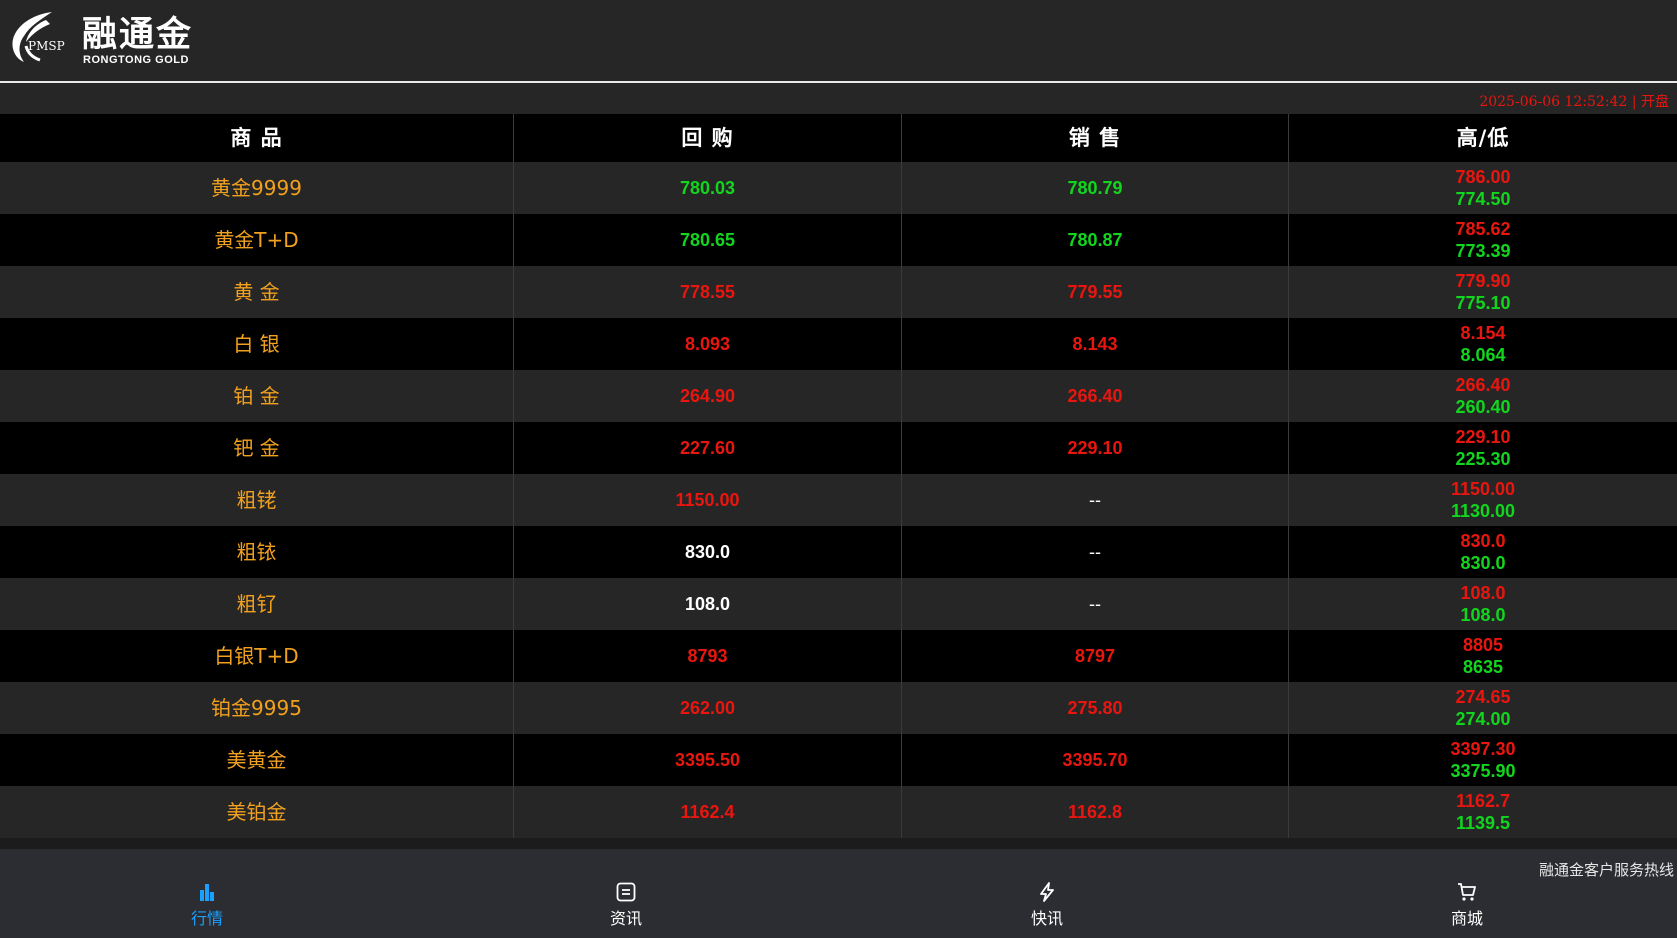 The width and height of the screenshot is (1677, 938). I want to click on low-price: 274.00, so click(1483, 719).